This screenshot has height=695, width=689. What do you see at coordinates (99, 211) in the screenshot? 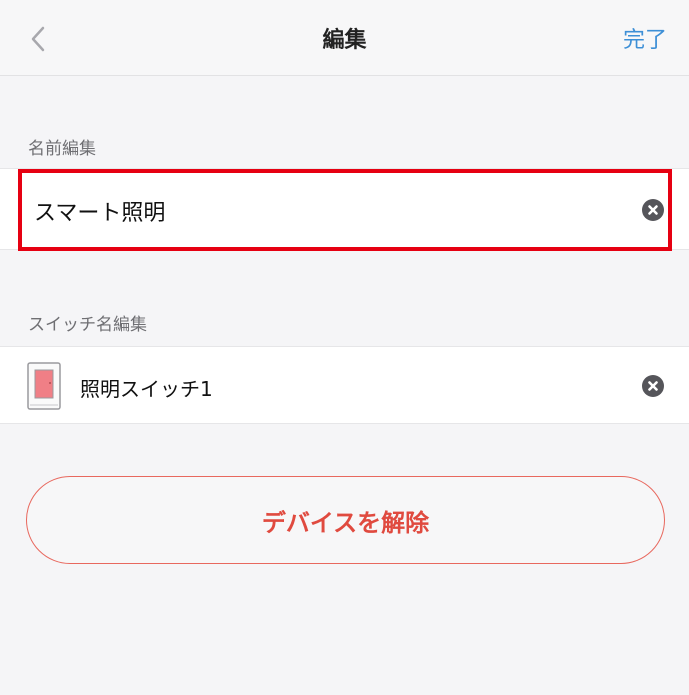
I see `name-input: スマート照明` at bounding box center [99, 211].